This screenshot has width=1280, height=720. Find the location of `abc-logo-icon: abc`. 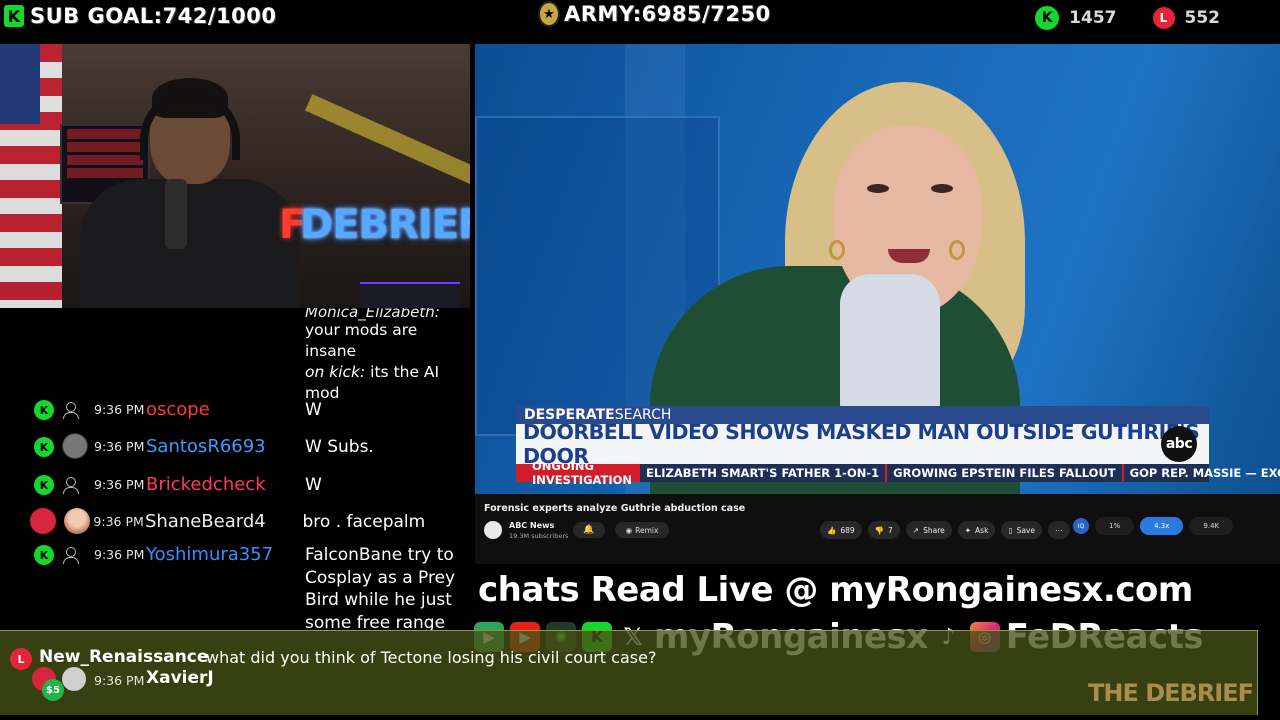

abc-logo-icon: abc is located at coordinates (1179, 444).